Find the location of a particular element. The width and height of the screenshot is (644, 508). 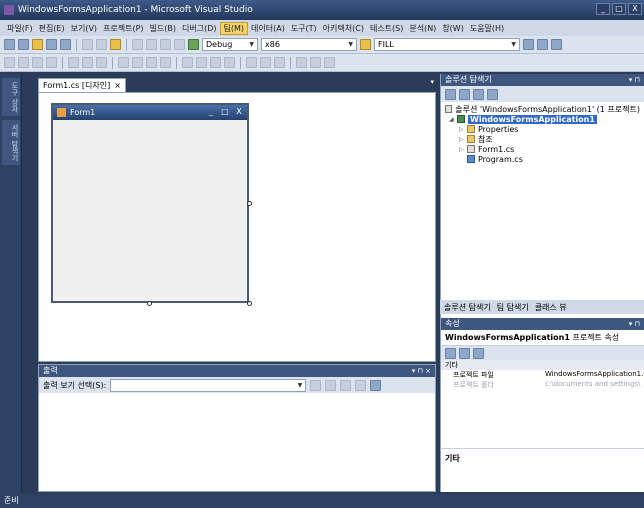

menu-build: 빌드(B) is located at coordinates (163, 28).